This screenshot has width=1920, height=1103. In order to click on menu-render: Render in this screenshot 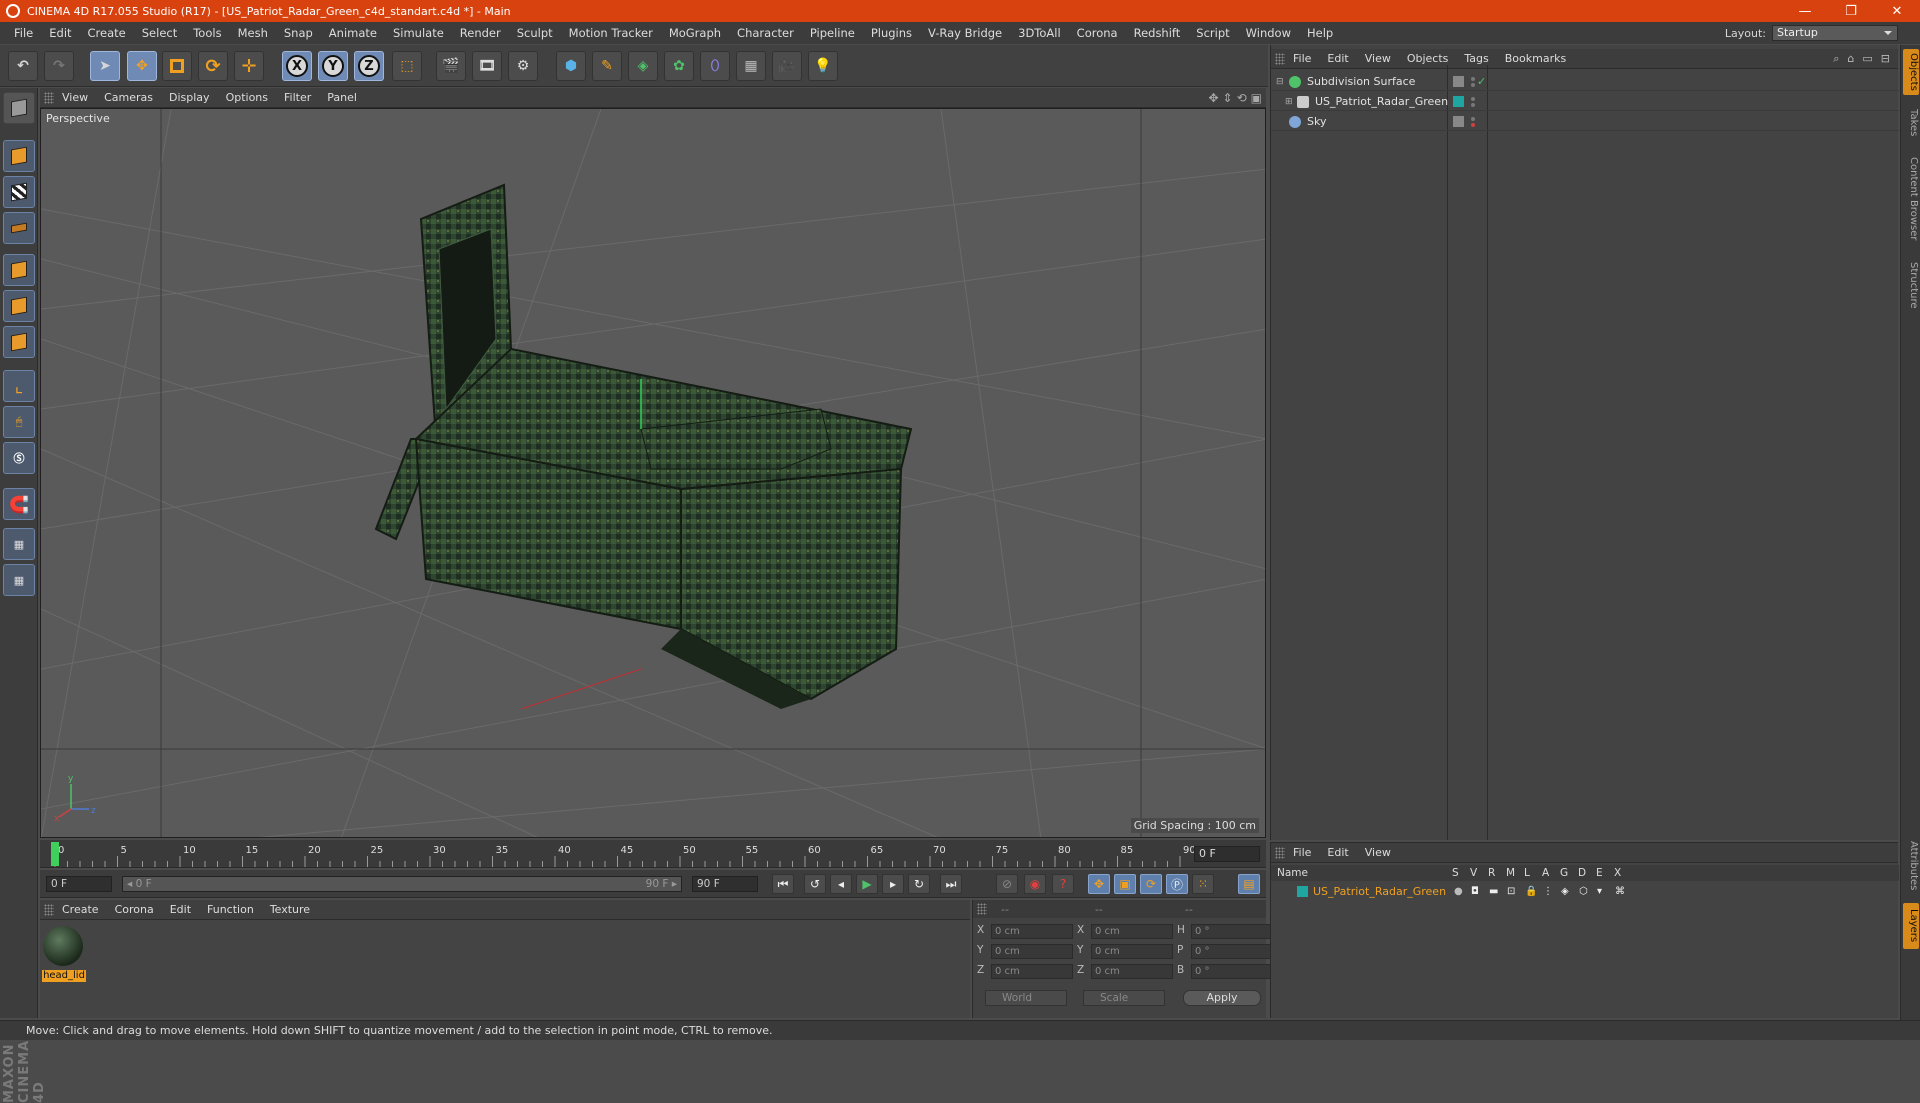, I will do `click(480, 33)`.